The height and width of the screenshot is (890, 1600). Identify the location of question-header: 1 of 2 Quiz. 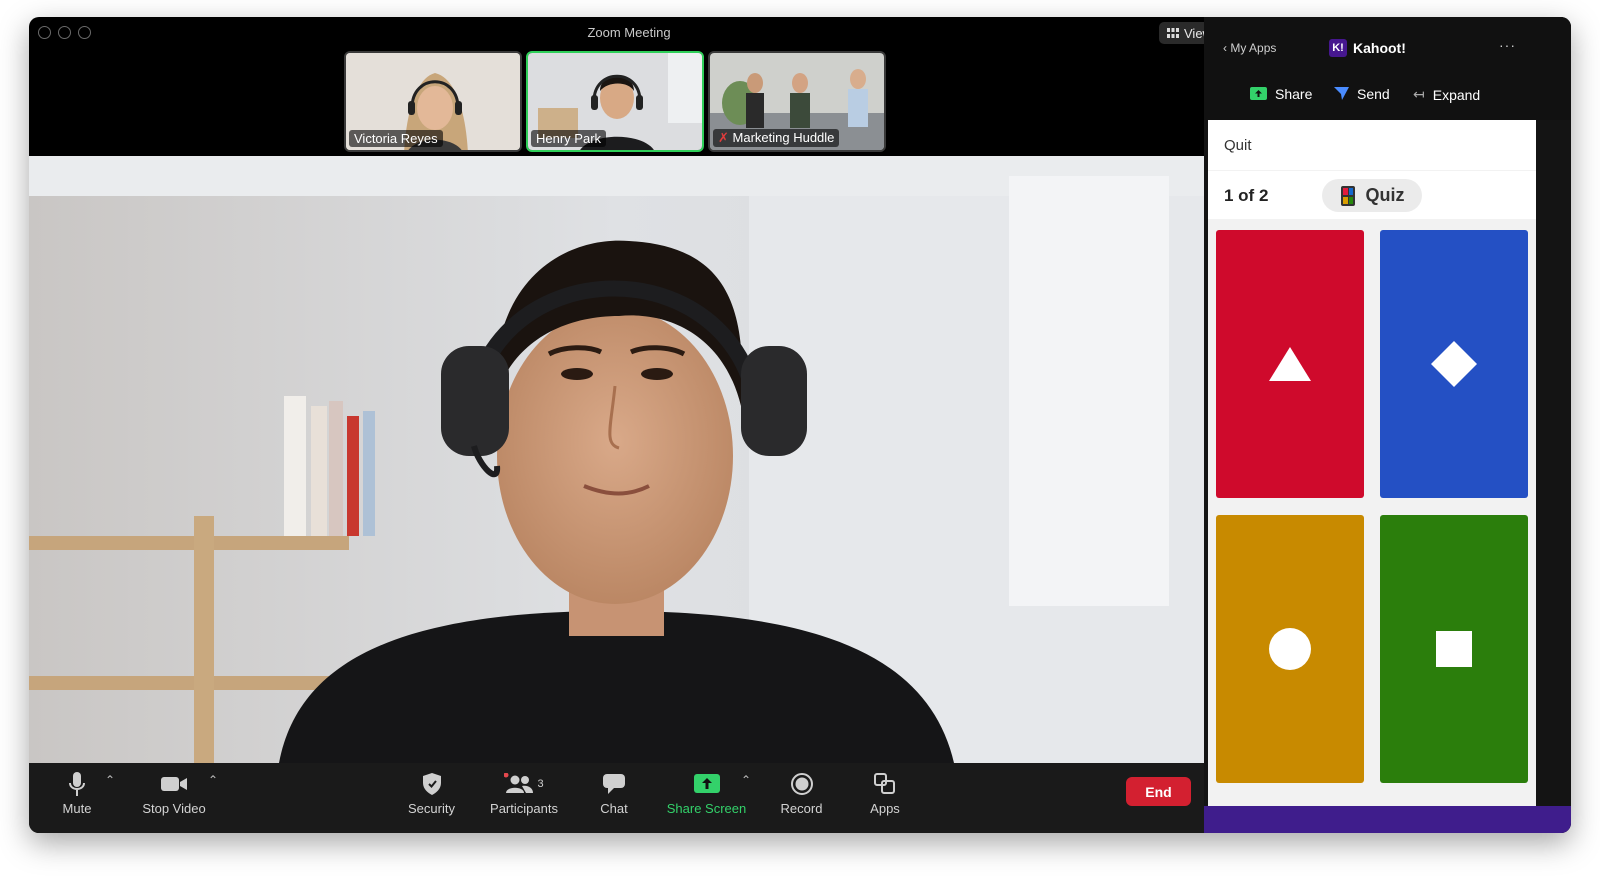
(1372, 195).